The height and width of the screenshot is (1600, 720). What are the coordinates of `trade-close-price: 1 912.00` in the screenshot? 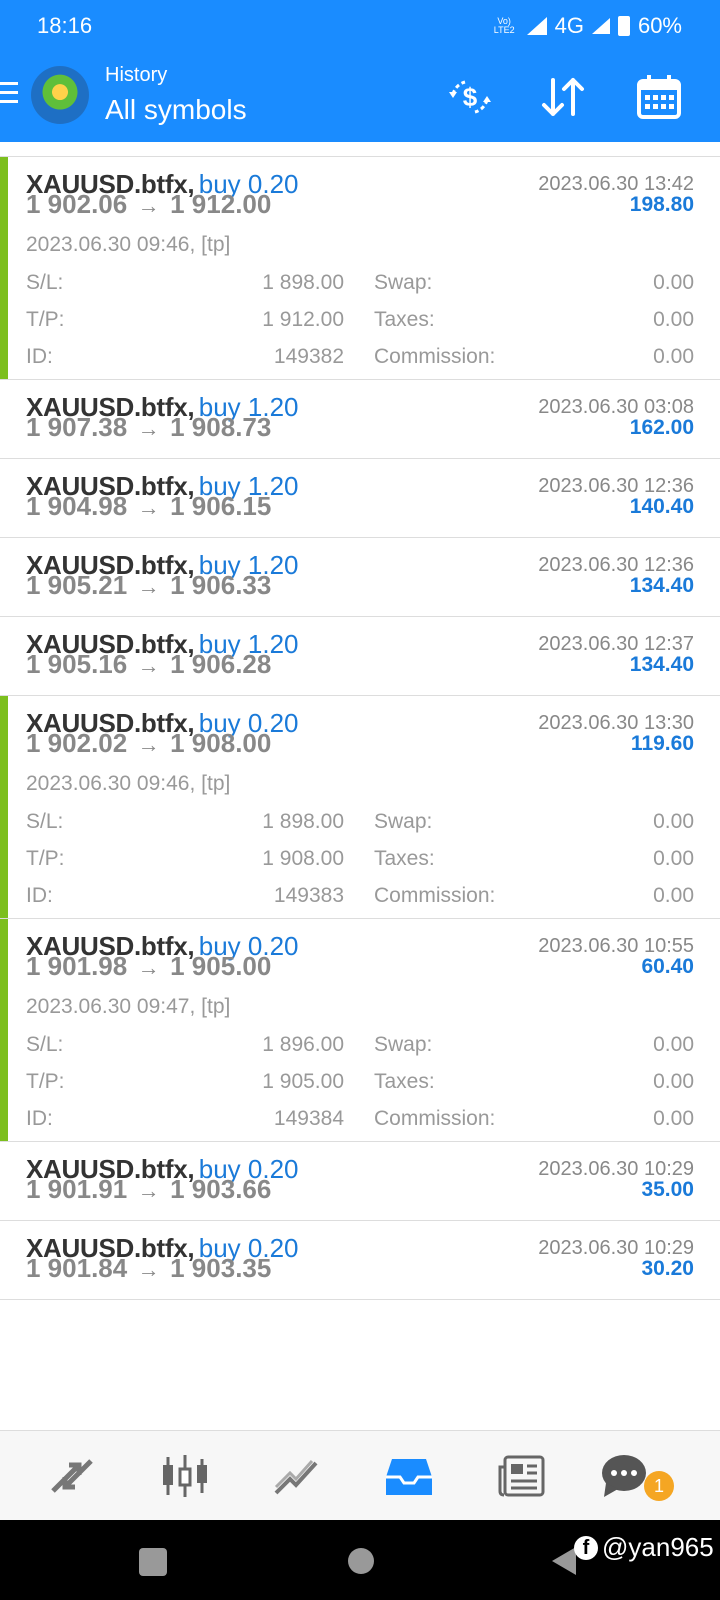 It's located at (221, 204).